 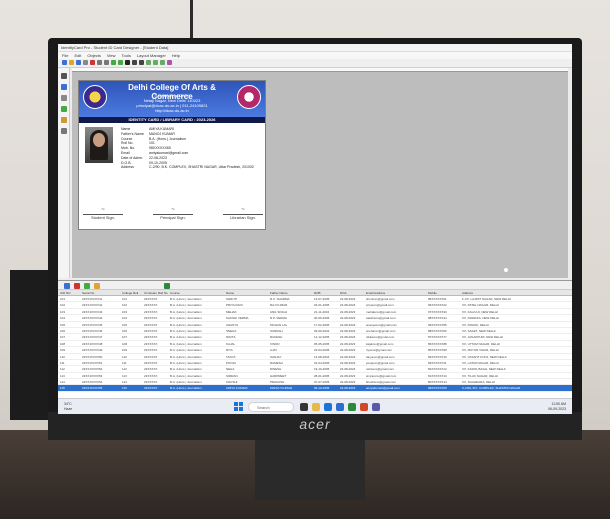 What do you see at coordinates (290, 381) in the screenshot?
I see `table-cell: PRAKASH` at bounding box center [290, 381].